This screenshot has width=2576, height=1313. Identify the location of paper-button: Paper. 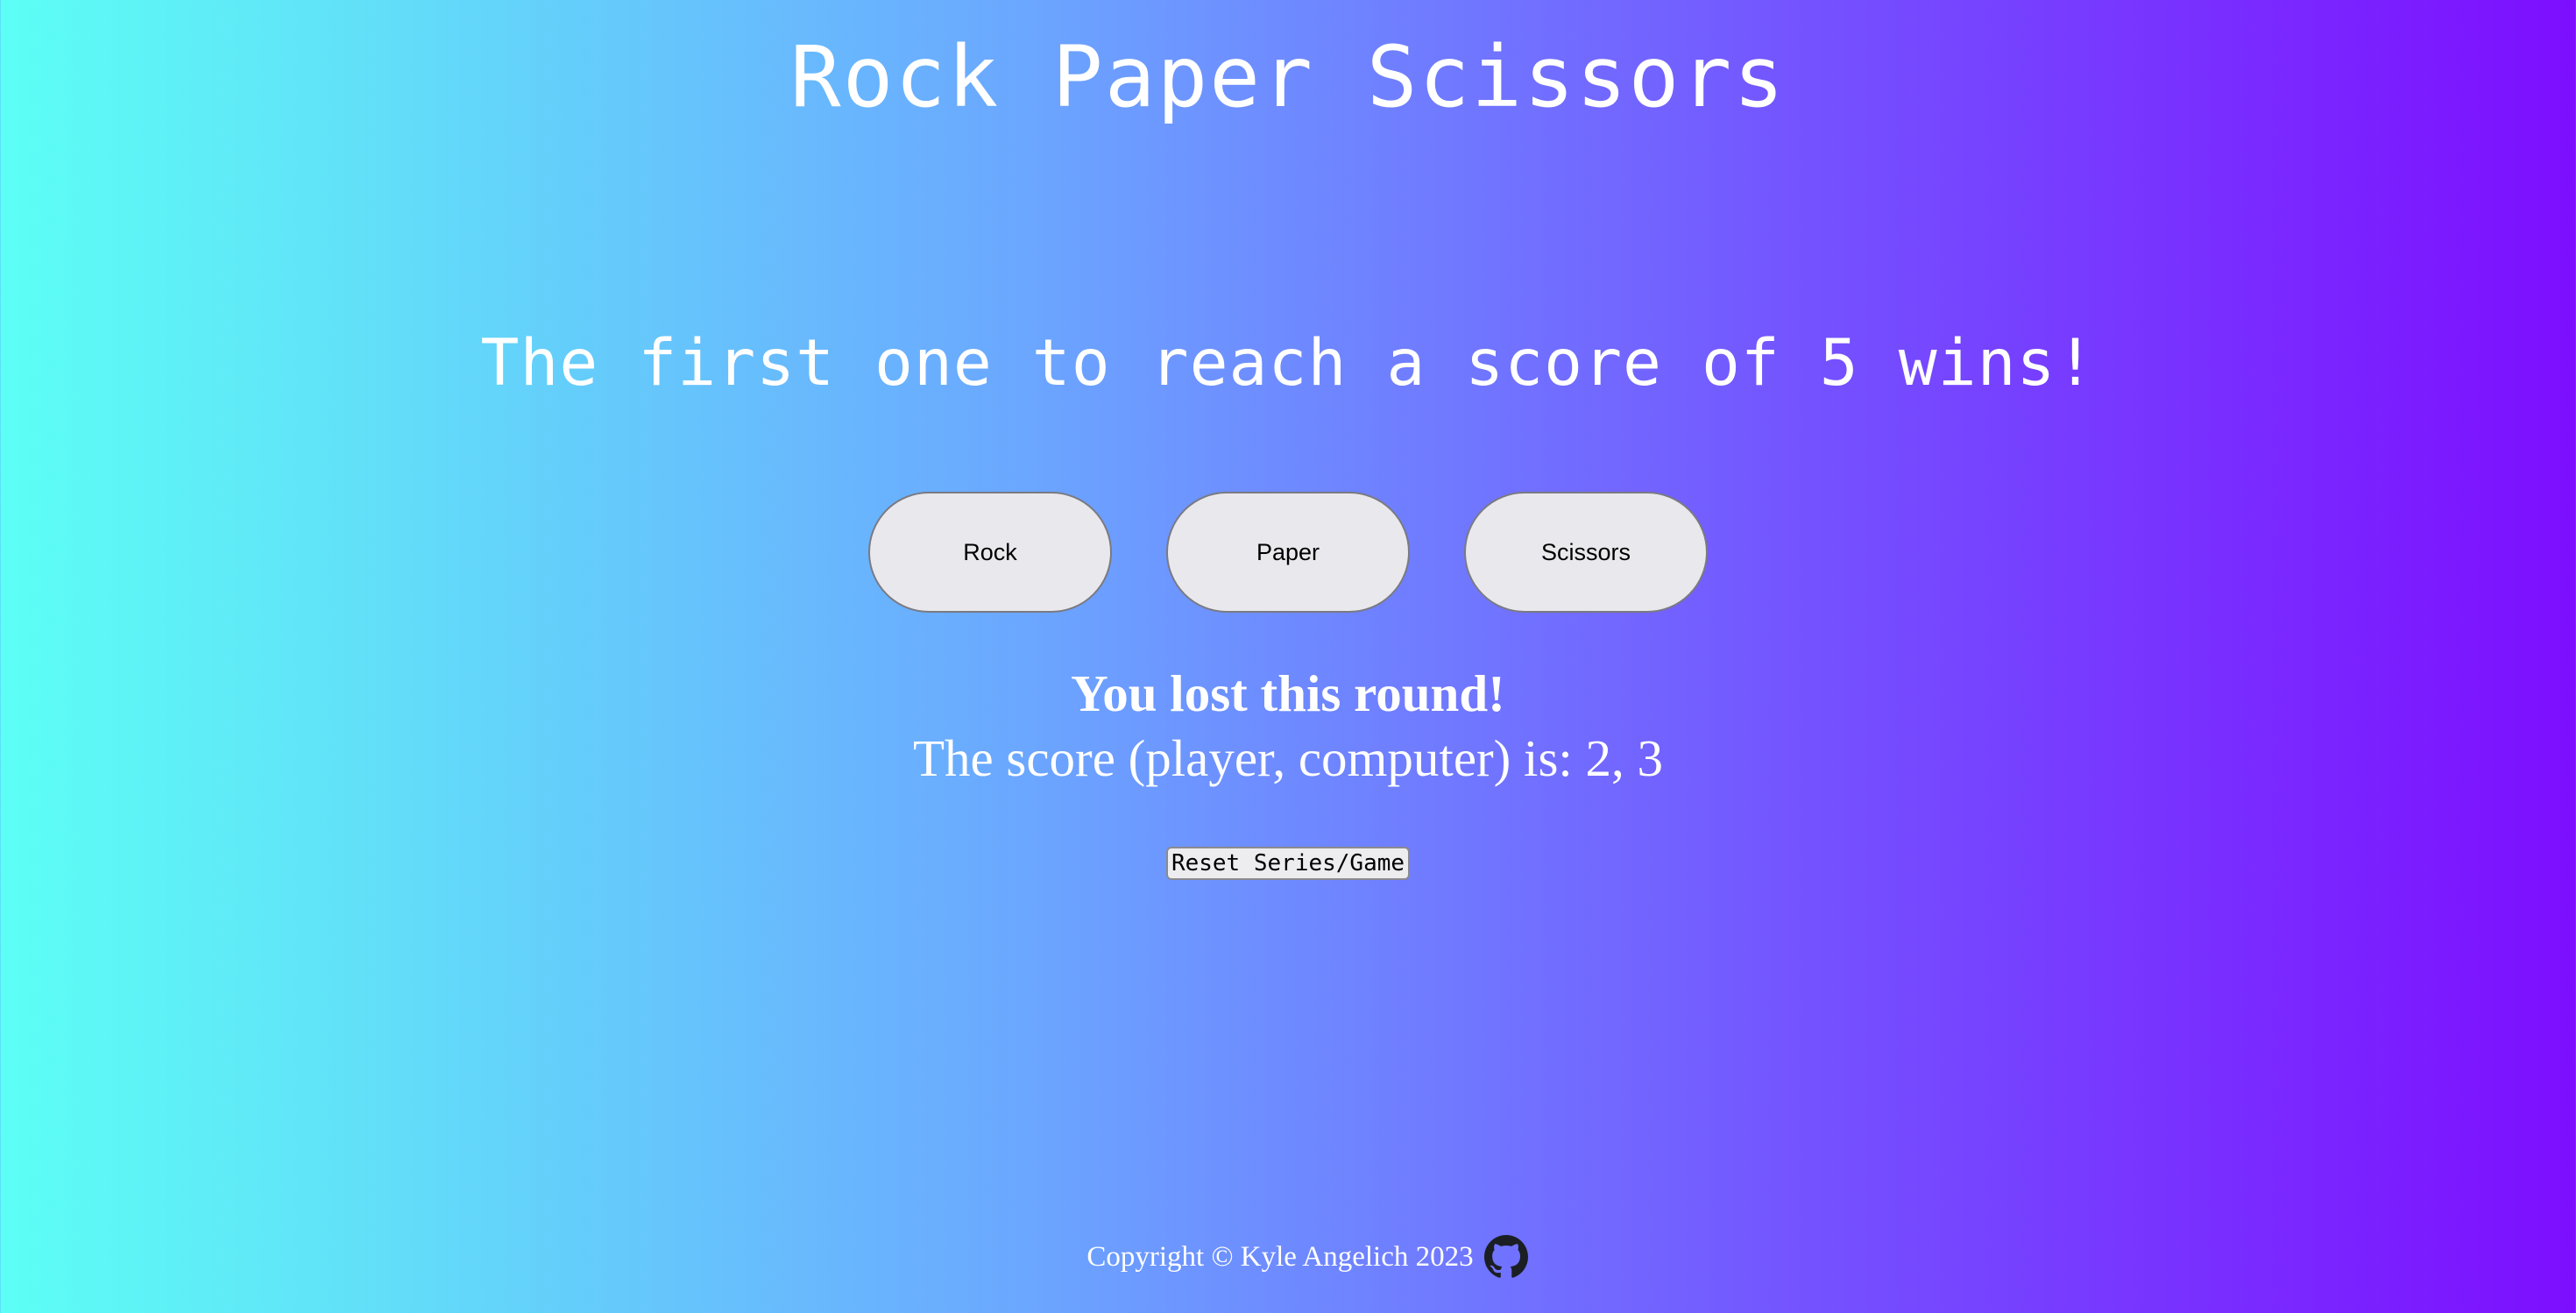
(1288, 552).